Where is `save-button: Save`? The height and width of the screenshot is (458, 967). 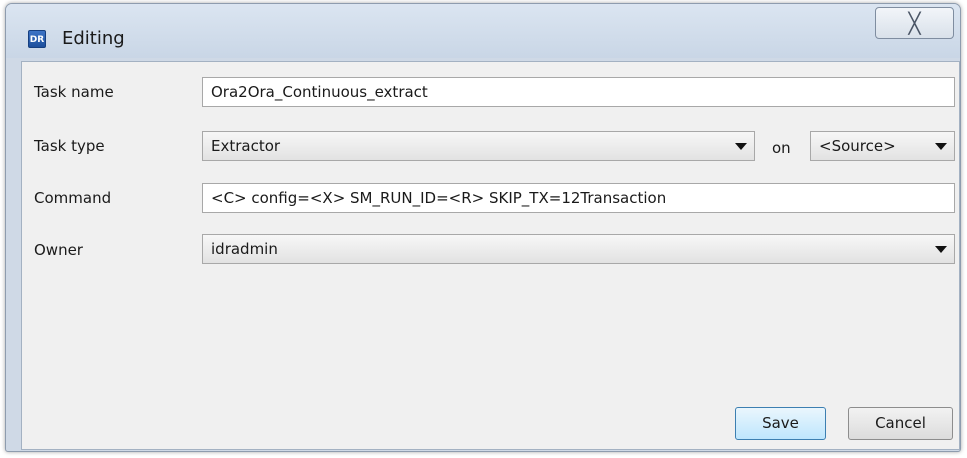
save-button: Save is located at coordinates (780, 423).